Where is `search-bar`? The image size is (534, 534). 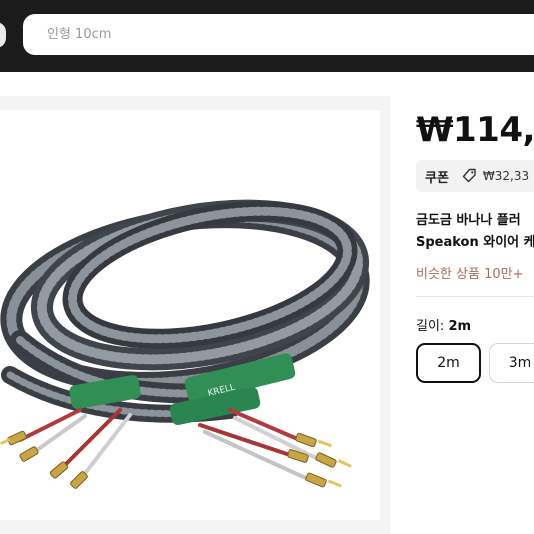
search-bar is located at coordinates (278, 34).